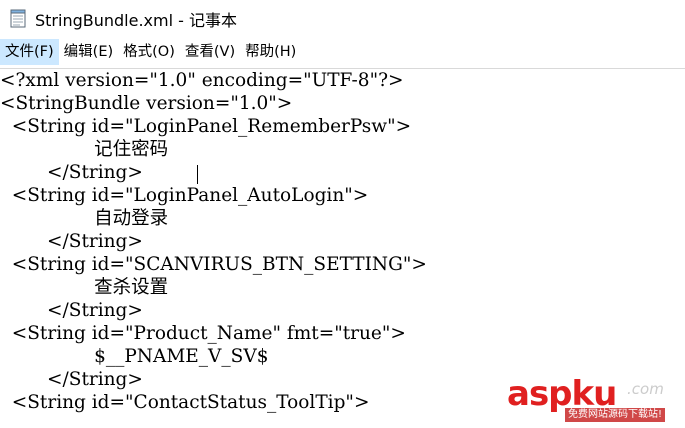 The width and height of the screenshot is (685, 428). What do you see at coordinates (149, 52) in the screenshot?
I see `menu-format: 格式(O)` at bounding box center [149, 52].